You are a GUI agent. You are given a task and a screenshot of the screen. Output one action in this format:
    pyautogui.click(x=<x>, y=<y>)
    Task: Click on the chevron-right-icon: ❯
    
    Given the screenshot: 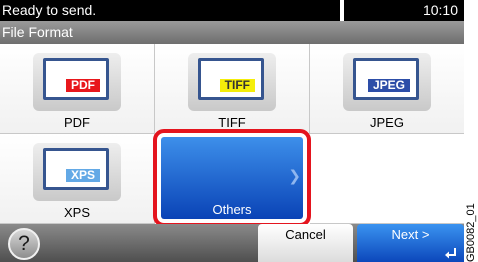 What is the action you would take?
    pyautogui.click(x=294, y=176)
    